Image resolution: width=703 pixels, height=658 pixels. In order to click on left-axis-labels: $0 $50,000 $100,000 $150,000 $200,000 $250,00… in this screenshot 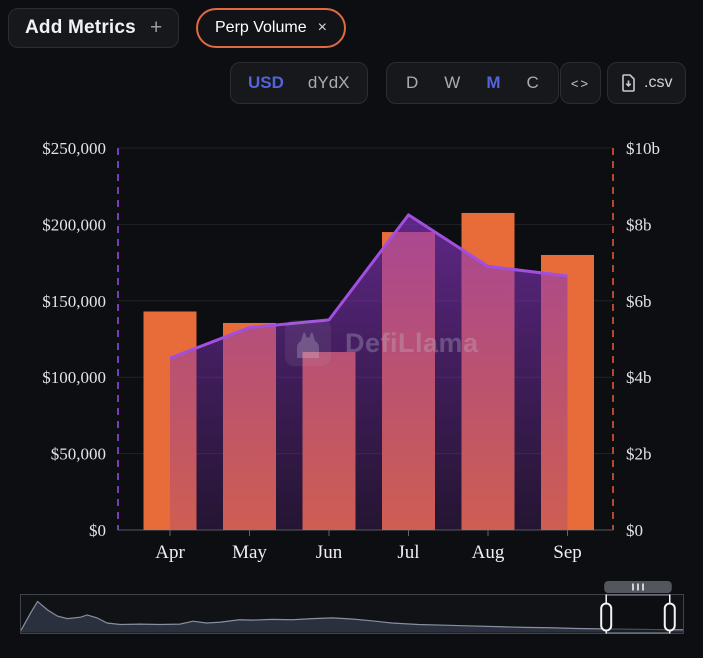, I will do `click(74, 339)`.